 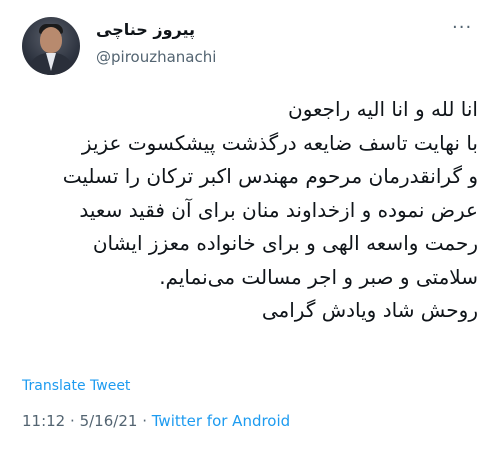 What do you see at coordinates (51, 40) in the screenshot?
I see `avatar-face` at bounding box center [51, 40].